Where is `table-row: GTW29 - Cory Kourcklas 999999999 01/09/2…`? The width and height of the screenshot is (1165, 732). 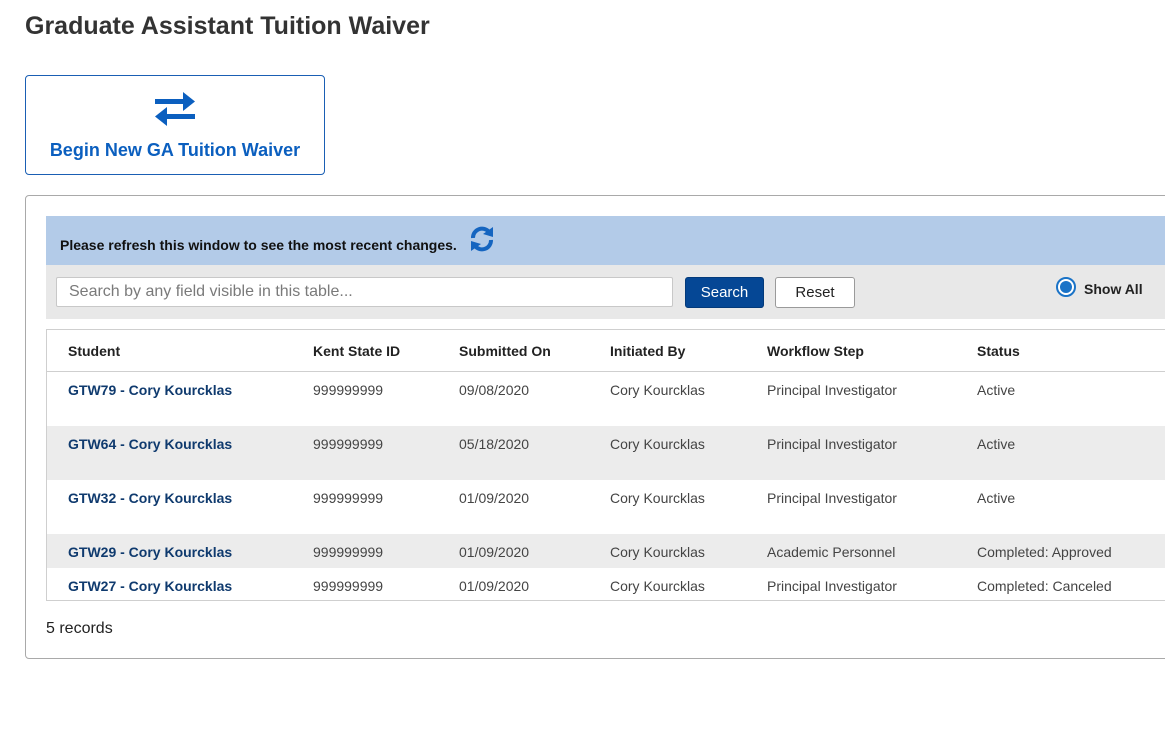 table-row: GTW29 - Cory Kourcklas 999999999 01/09/2… is located at coordinates (606, 550).